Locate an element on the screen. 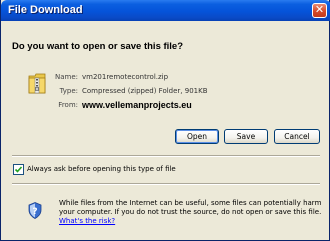 Image resolution: width=330 pixels, height=241 pixels. dialog-question: Do you want to open or save this file? is located at coordinates (98, 46).